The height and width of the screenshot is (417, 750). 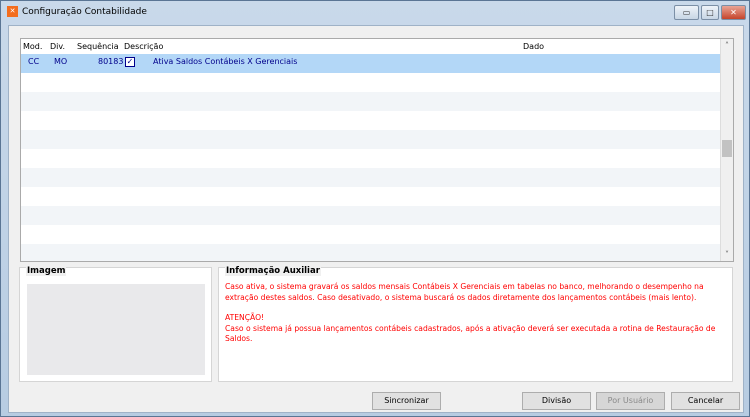 What do you see at coordinates (371, 46) in the screenshot?
I see `grid-header: Mod. Div. Sequência Descrição Dado` at bounding box center [371, 46].